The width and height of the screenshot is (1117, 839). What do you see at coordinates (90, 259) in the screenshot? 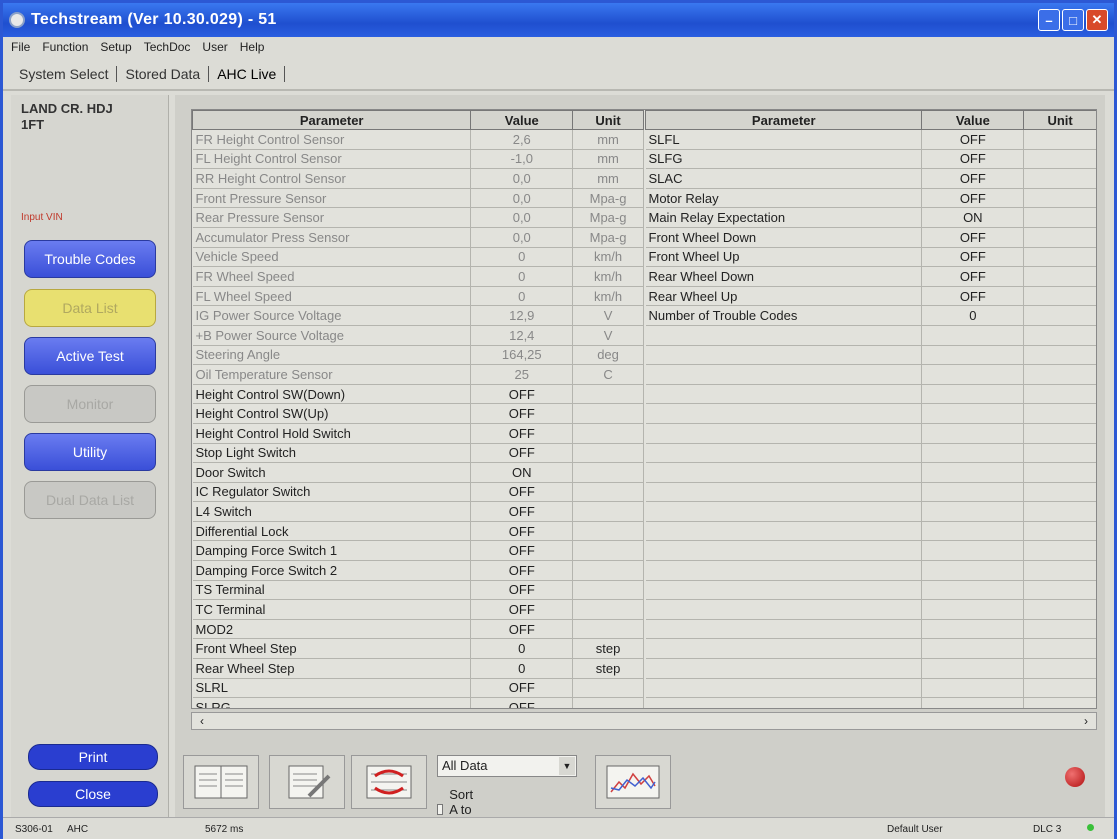
I see `trouble-codes-button: Trouble Codes` at bounding box center [90, 259].